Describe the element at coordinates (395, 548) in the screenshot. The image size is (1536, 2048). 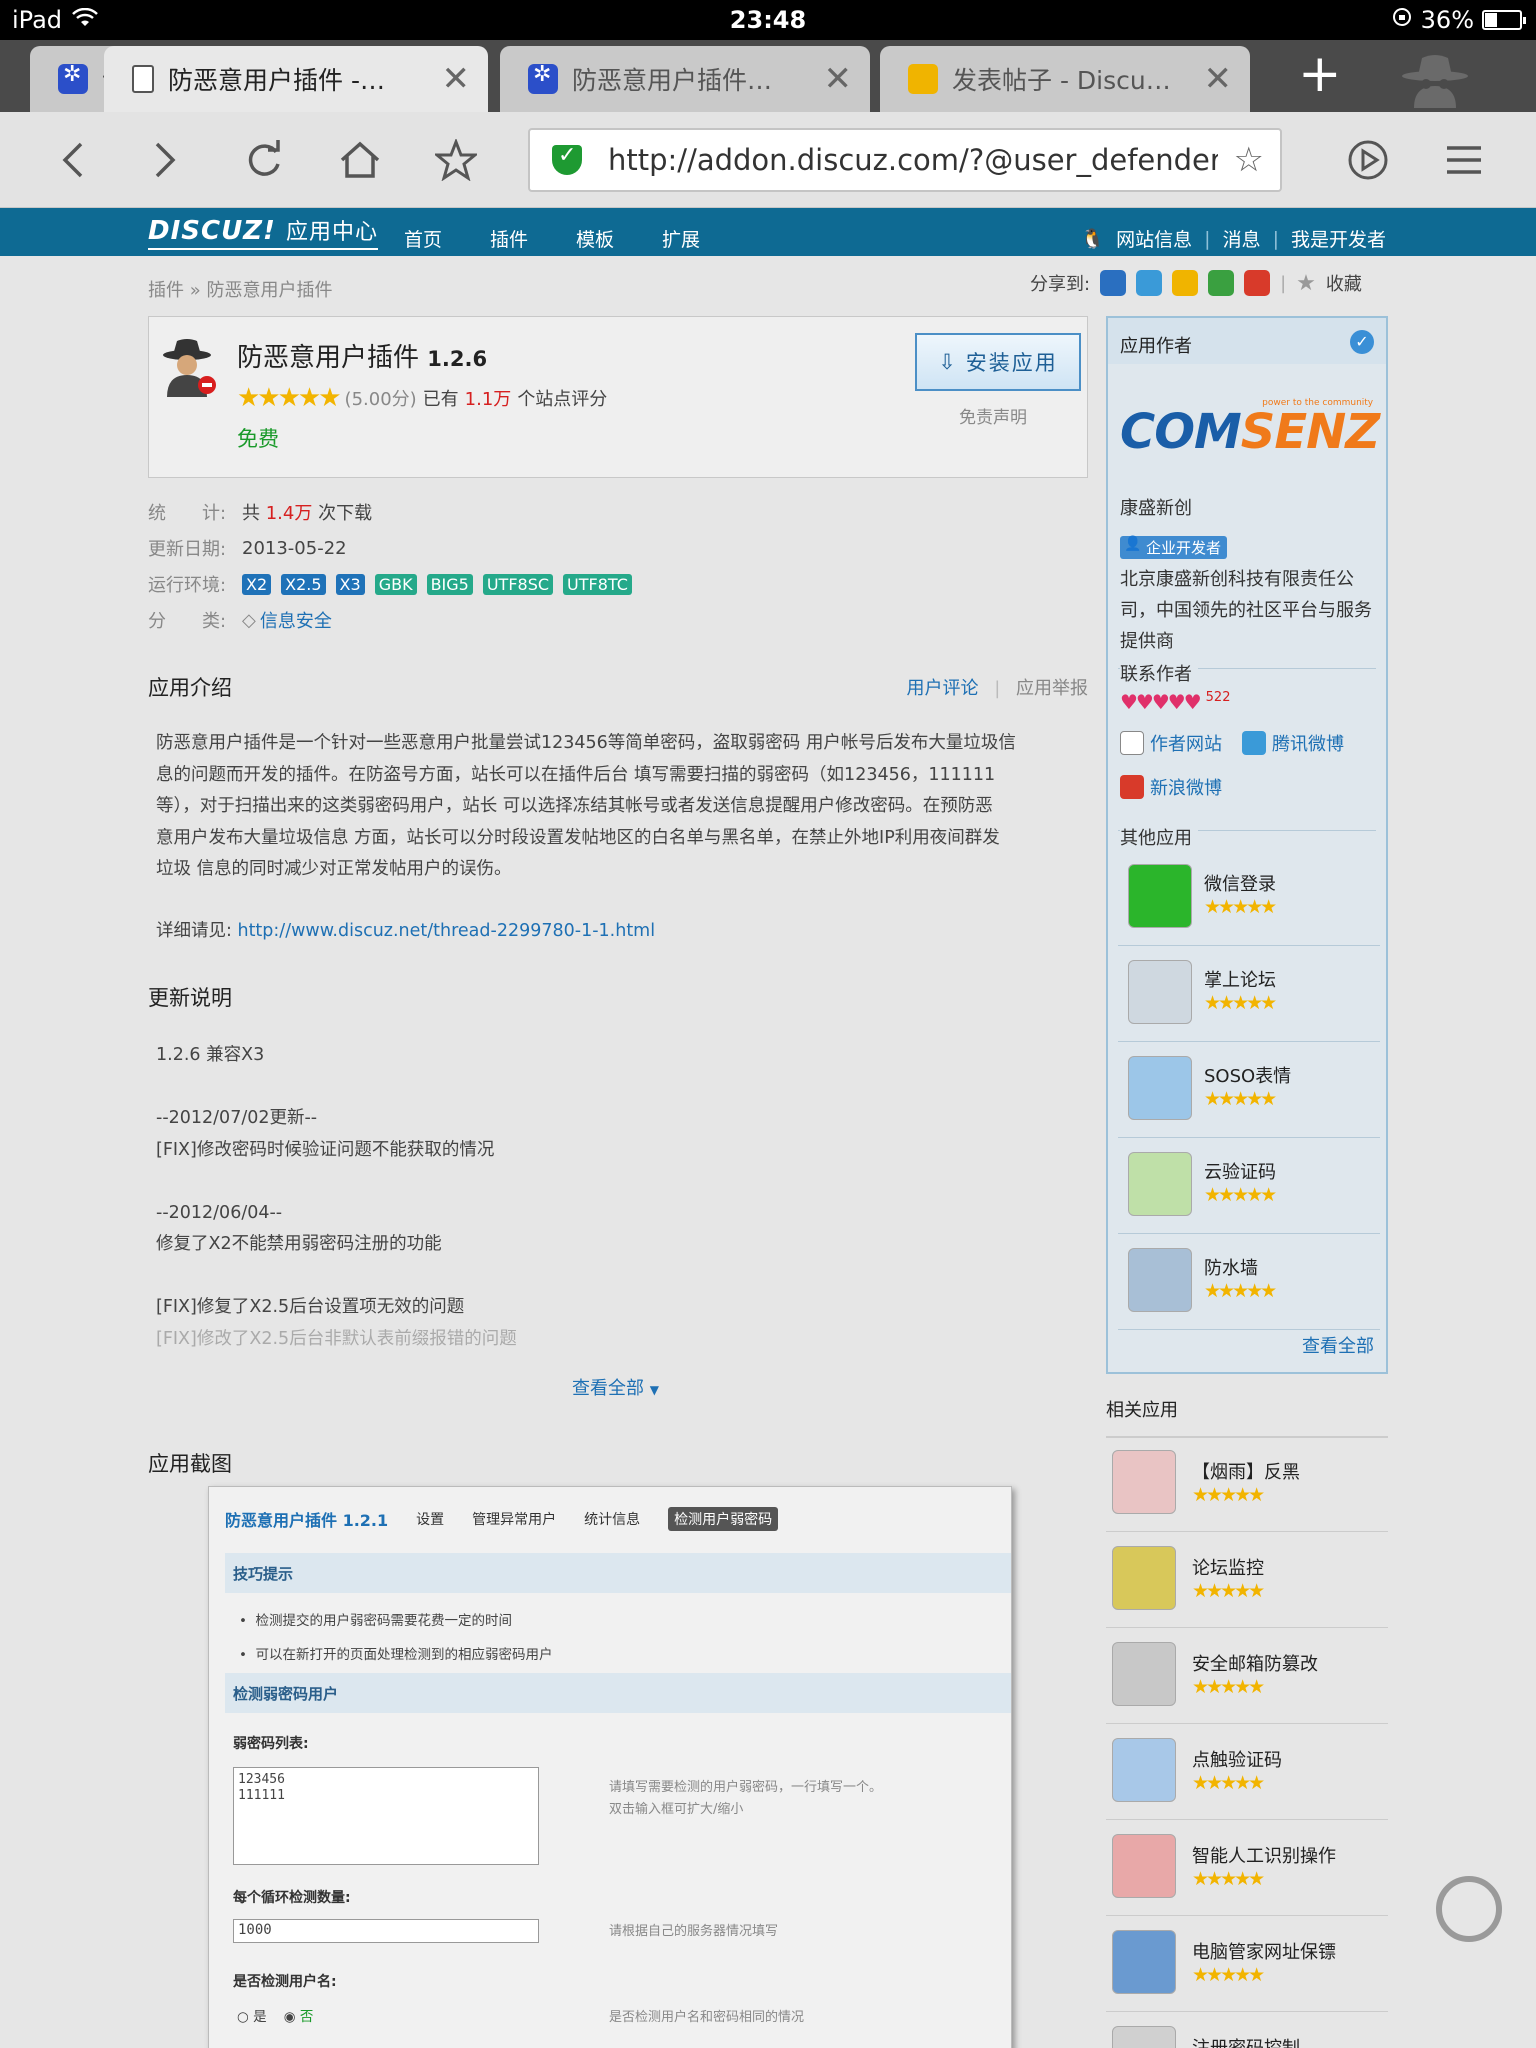
I see `meta-updated: 更新日期: 2013-05-22` at that location.